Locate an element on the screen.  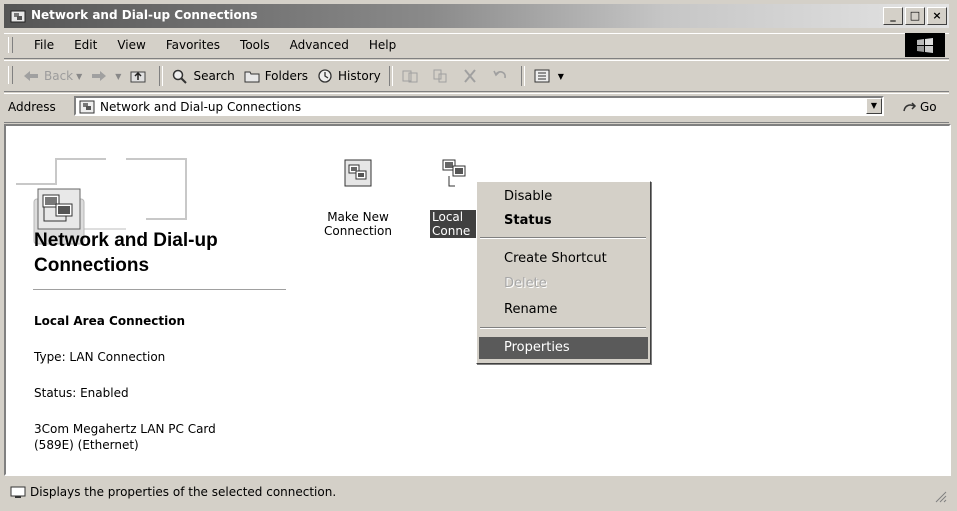
make-new-connection-icon is located at coordinates (358, 173).